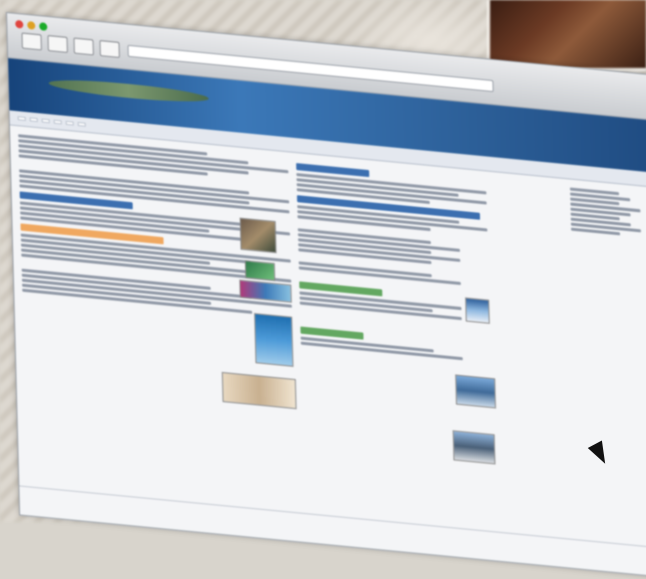 The height and width of the screenshot is (579, 646). I want to click on close-window-icon, so click(19, 24).